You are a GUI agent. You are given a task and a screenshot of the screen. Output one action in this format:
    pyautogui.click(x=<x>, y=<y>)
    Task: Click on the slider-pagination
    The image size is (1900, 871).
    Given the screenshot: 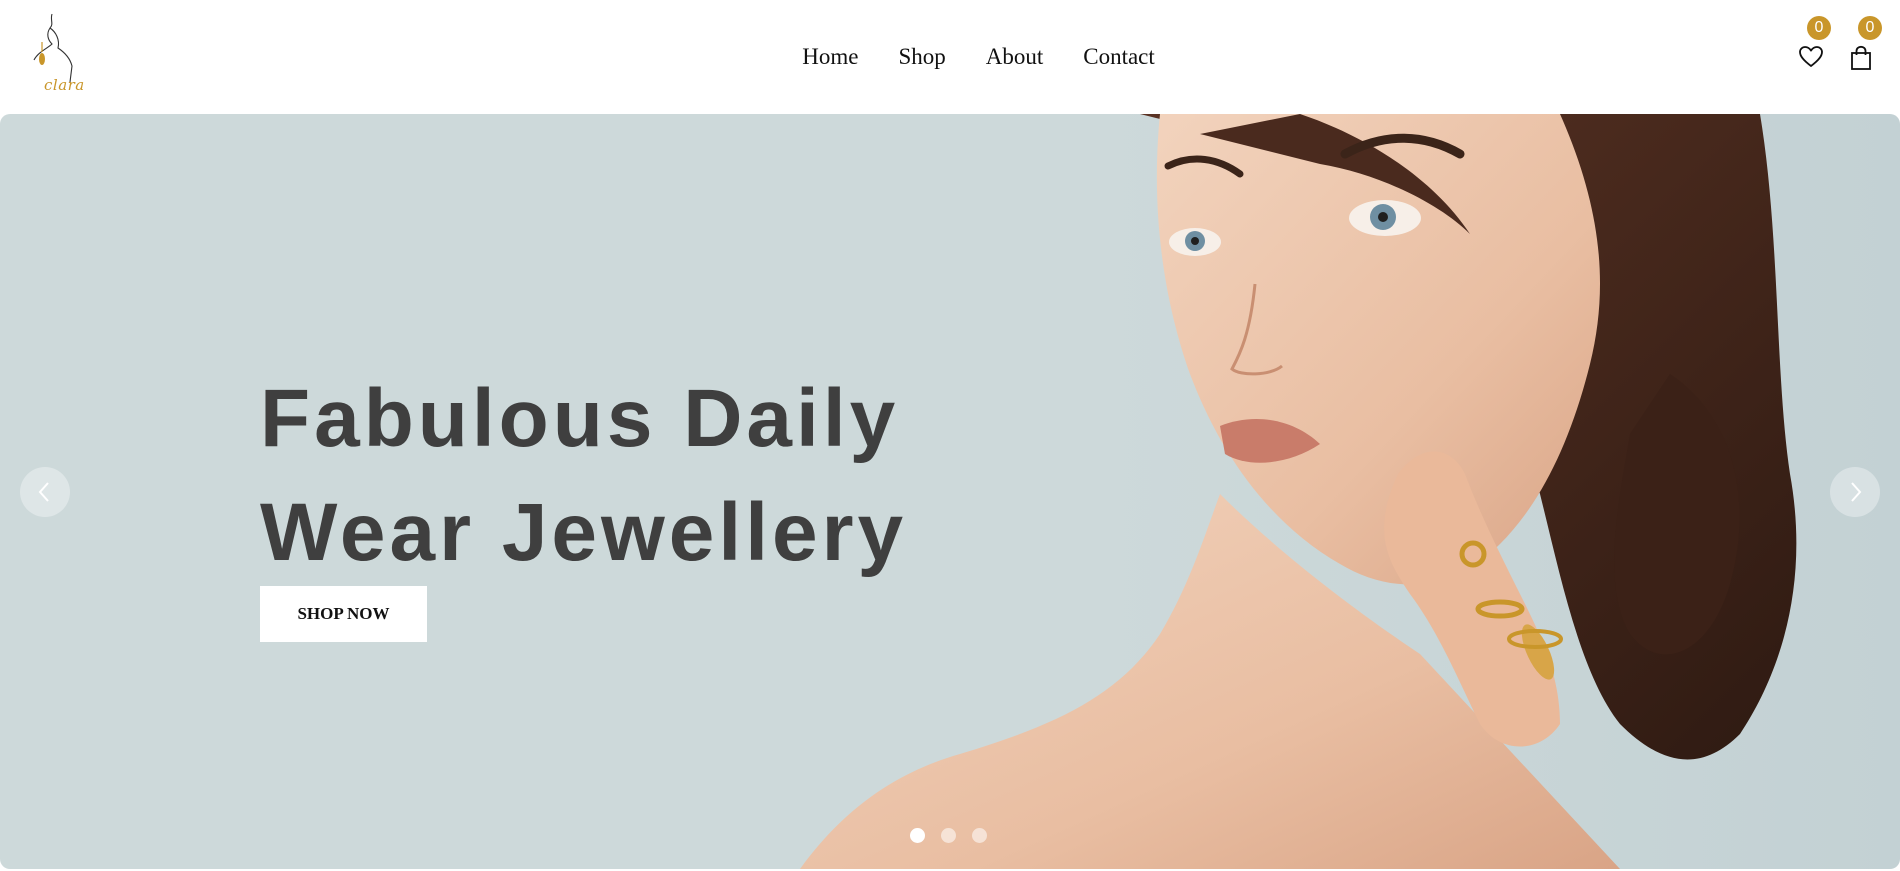 What is the action you would take?
    pyautogui.click(x=948, y=835)
    